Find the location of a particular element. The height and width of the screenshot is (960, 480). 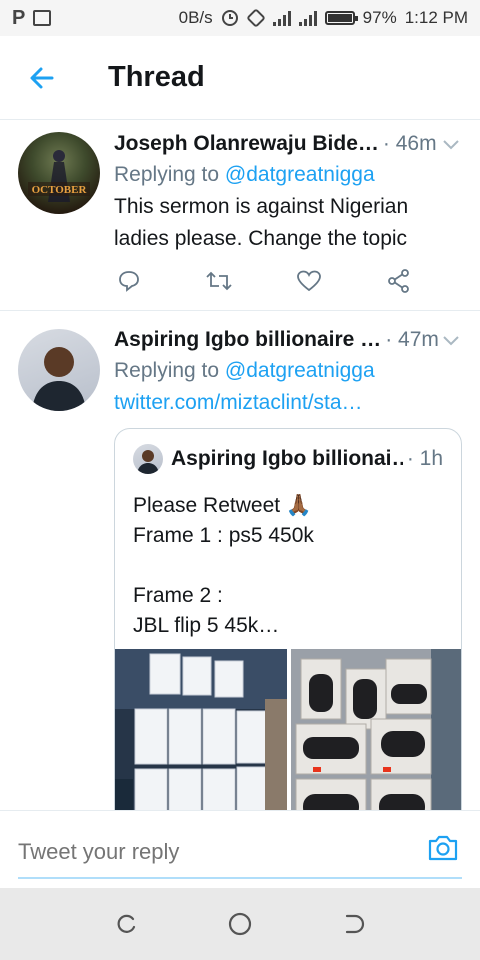

retweet-icon is located at coordinates (219, 281).